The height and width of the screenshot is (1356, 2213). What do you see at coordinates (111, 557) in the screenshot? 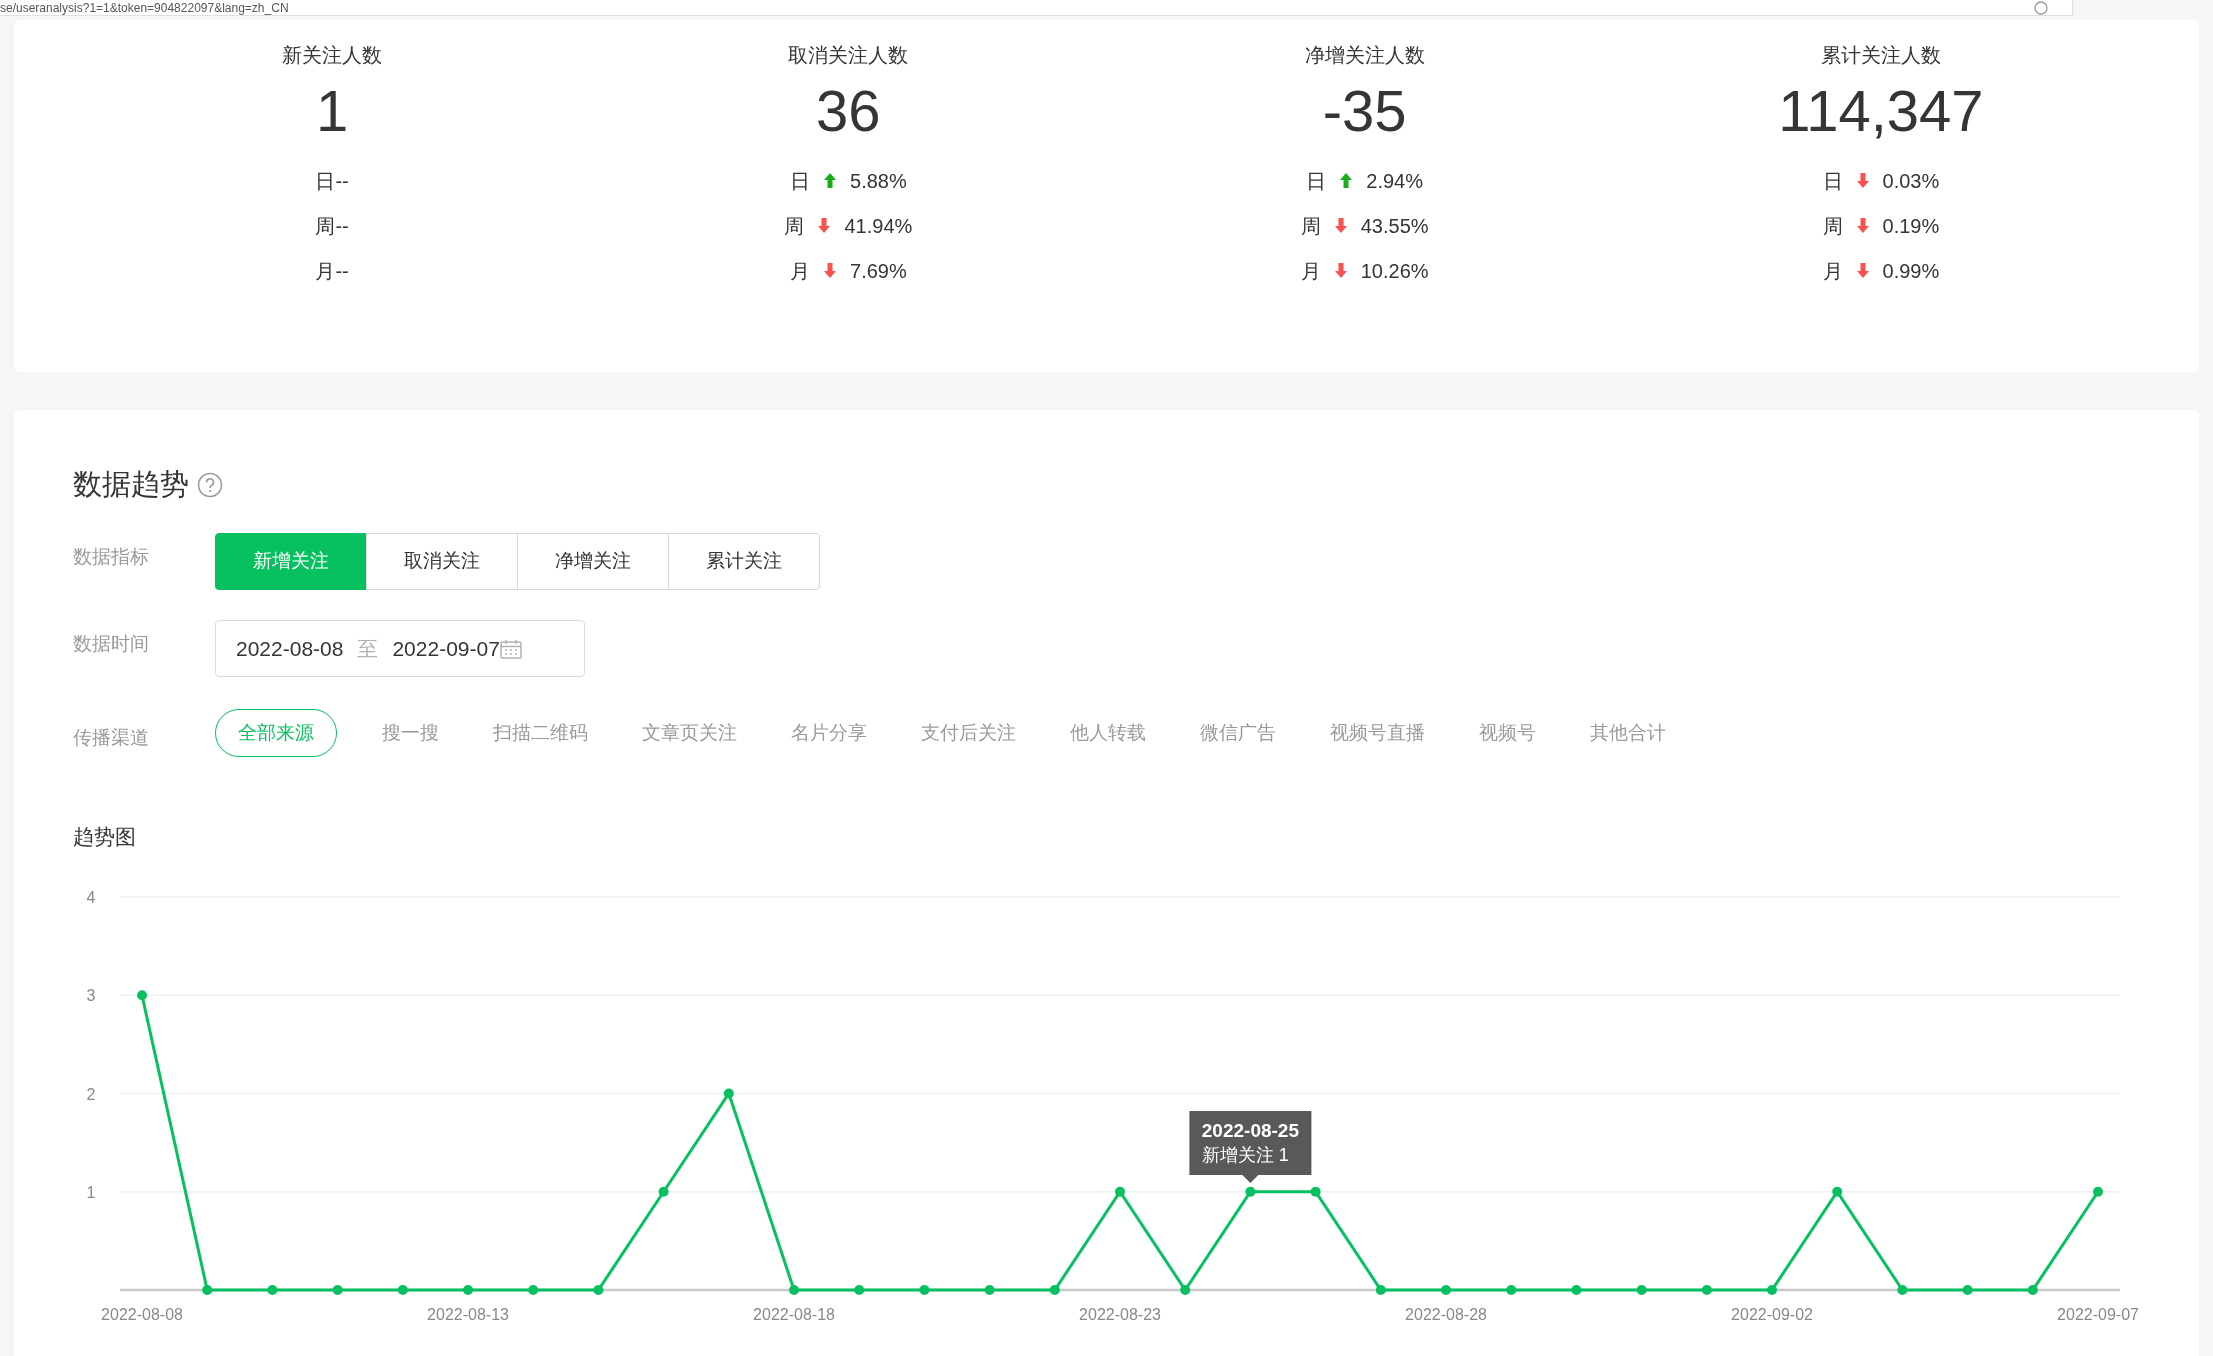
I see `field-label: 数据指标` at bounding box center [111, 557].